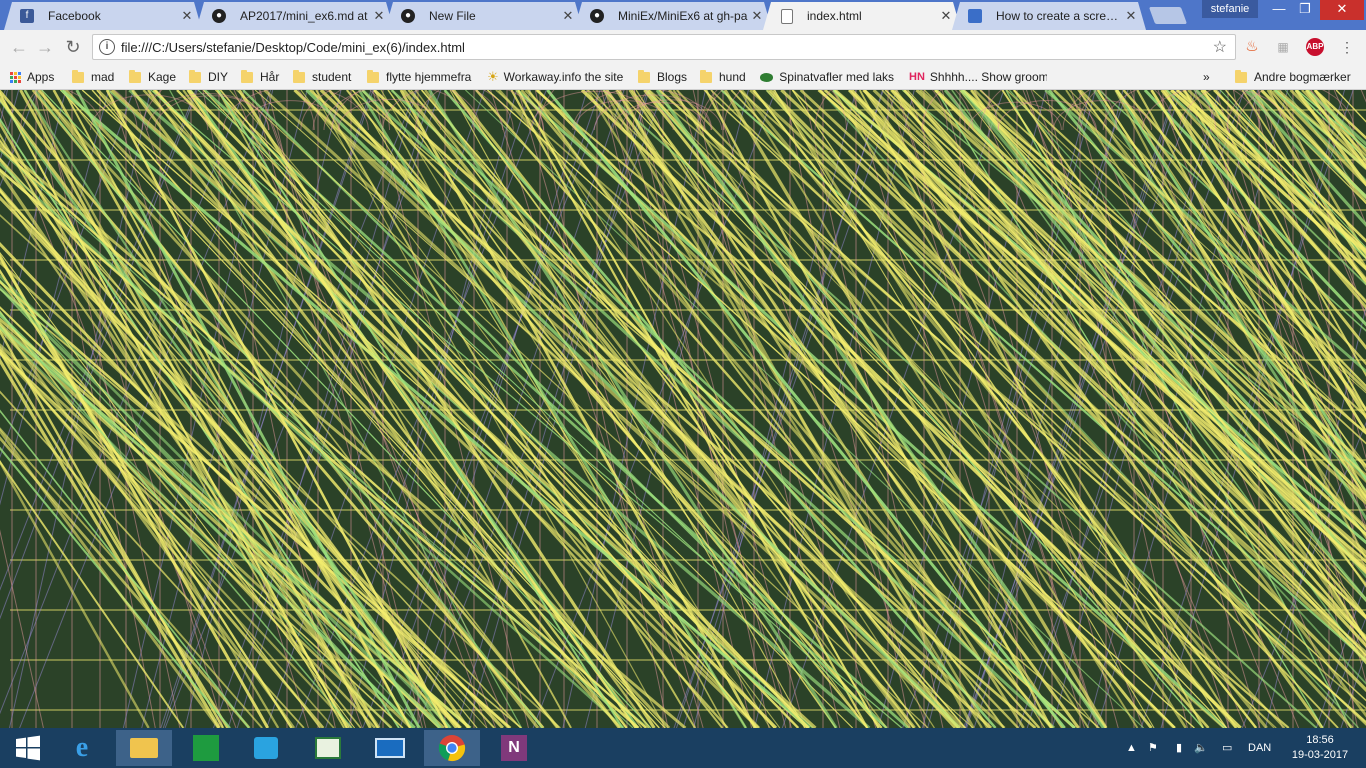 The image size is (1366, 768). I want to click on hn-icon: HN, so click(917, 77).